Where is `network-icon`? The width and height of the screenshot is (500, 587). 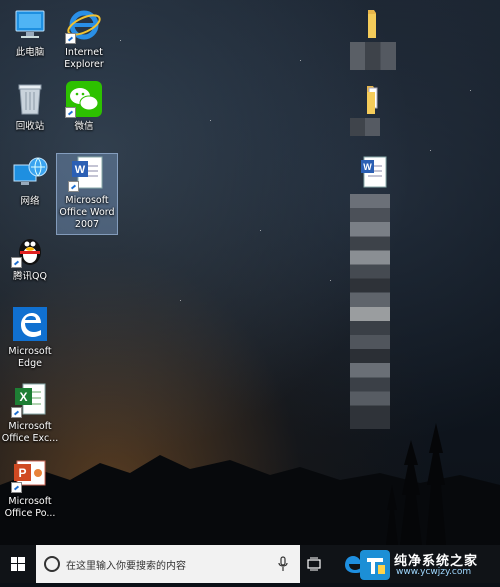
network-icon is located at coordinates (30, 174).